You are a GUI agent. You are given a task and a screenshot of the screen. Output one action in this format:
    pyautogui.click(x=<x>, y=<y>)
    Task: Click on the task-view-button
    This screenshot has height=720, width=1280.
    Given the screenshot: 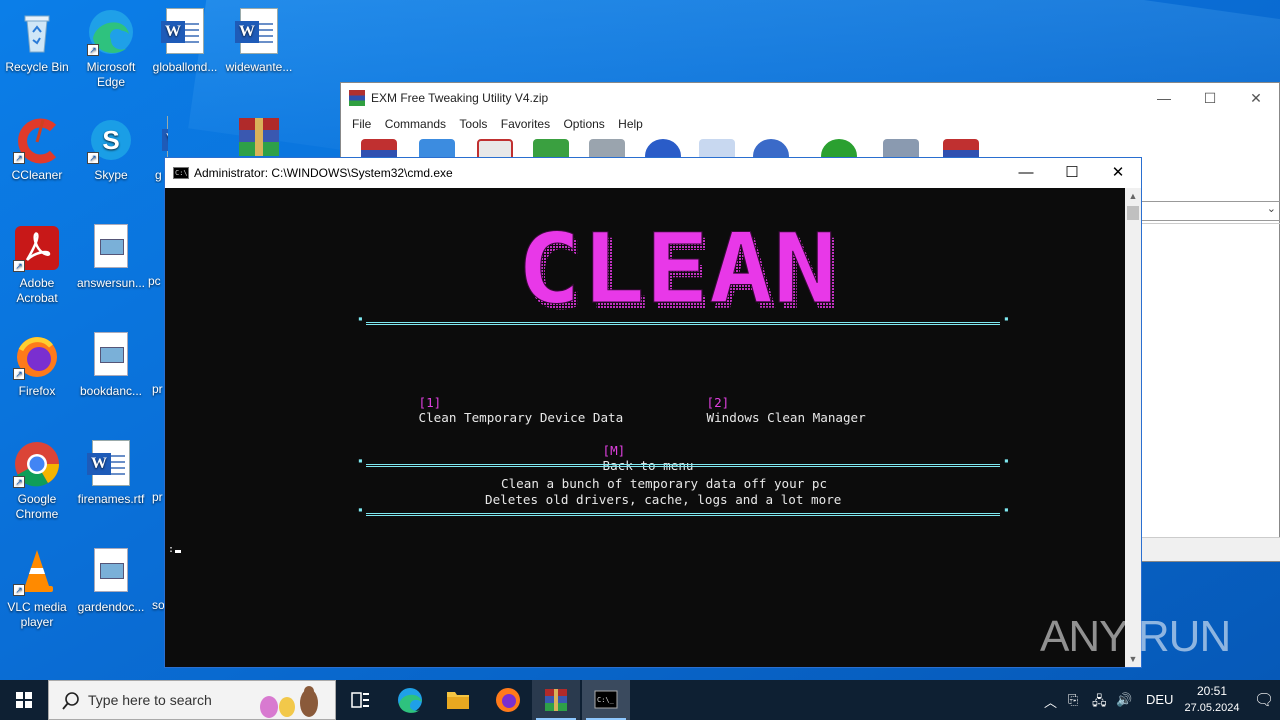 What is the action you would take?
    pyautogui.click(x=360, y=700)
    